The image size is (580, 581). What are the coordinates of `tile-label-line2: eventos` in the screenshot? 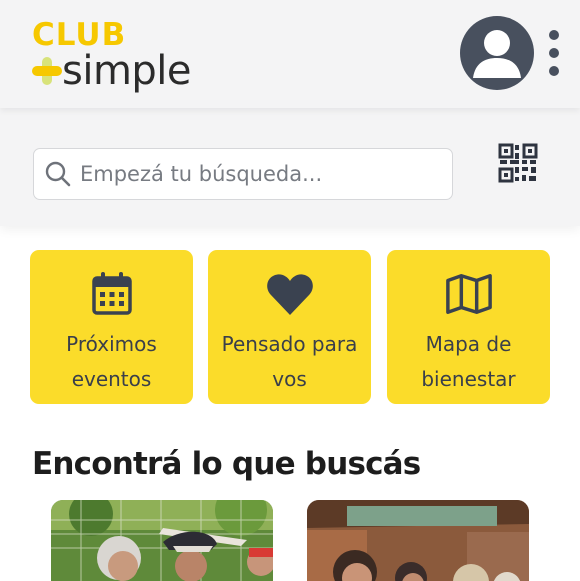 It's located at (111, 379).